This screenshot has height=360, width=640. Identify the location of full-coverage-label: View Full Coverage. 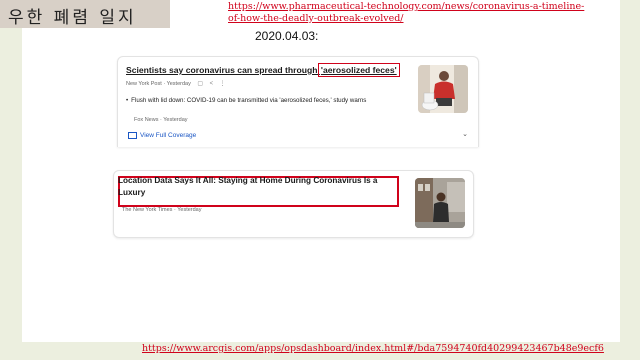
(168, 136).